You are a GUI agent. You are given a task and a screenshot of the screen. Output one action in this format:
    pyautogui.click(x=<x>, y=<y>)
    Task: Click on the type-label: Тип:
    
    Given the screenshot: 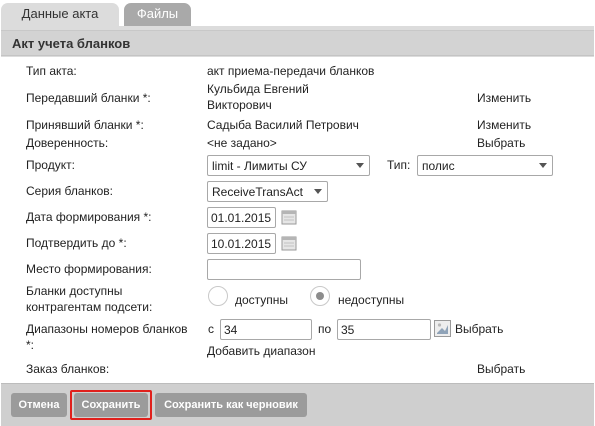 What is the action you would take?
    pyautogui.click(x=399, y=165)
    